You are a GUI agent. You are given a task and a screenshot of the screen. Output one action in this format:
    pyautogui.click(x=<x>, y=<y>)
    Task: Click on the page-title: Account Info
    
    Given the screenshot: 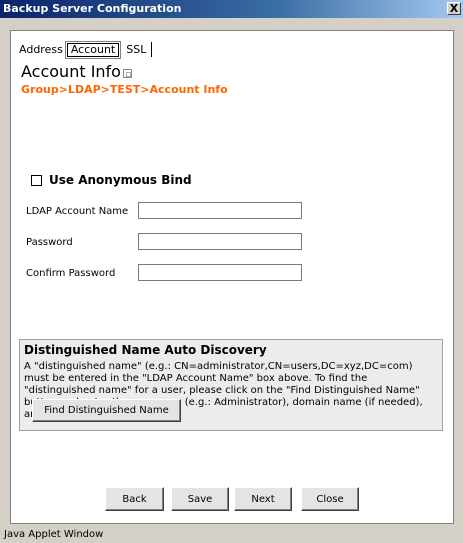 What is the action you would take?
    pyautogui.click(x=71, y=71)
    